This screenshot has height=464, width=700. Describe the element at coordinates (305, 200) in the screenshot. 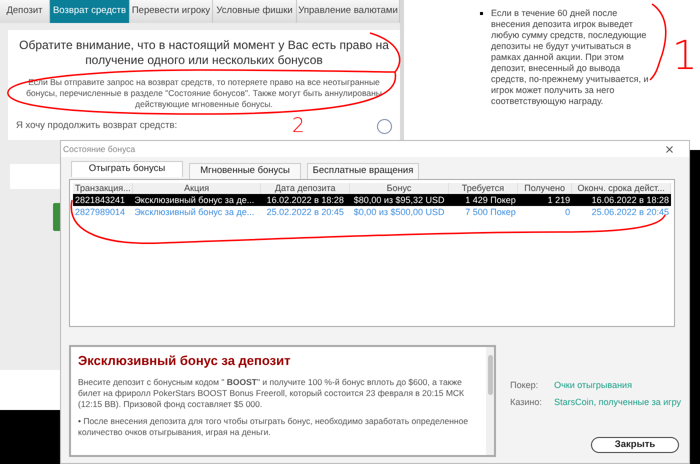

I see `table-cell-text: 16.02.2022 в 18:28` at that location.